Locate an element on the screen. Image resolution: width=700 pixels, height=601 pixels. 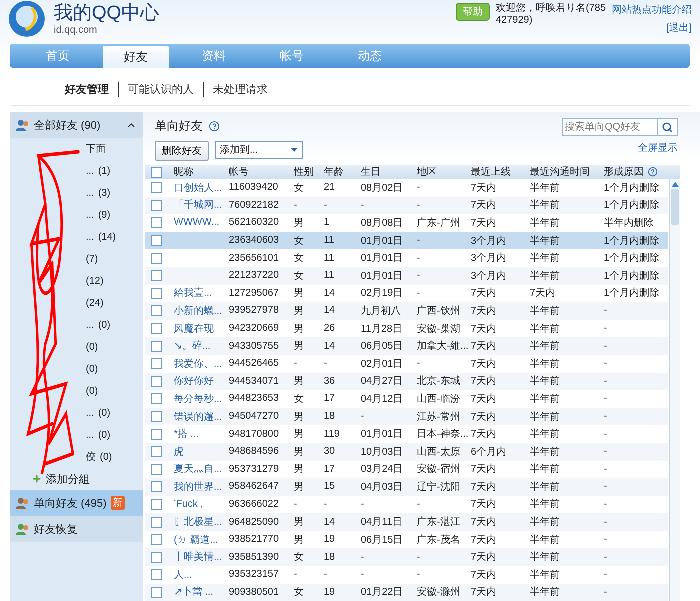
scroll-up-icon is located at coordinates (675, 184).